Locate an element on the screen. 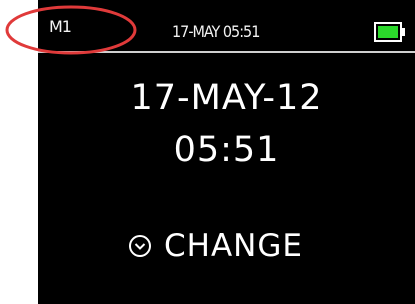 The width and height of the screenshot is (415, 304). battery-fill is located at coordinates (388, 32).